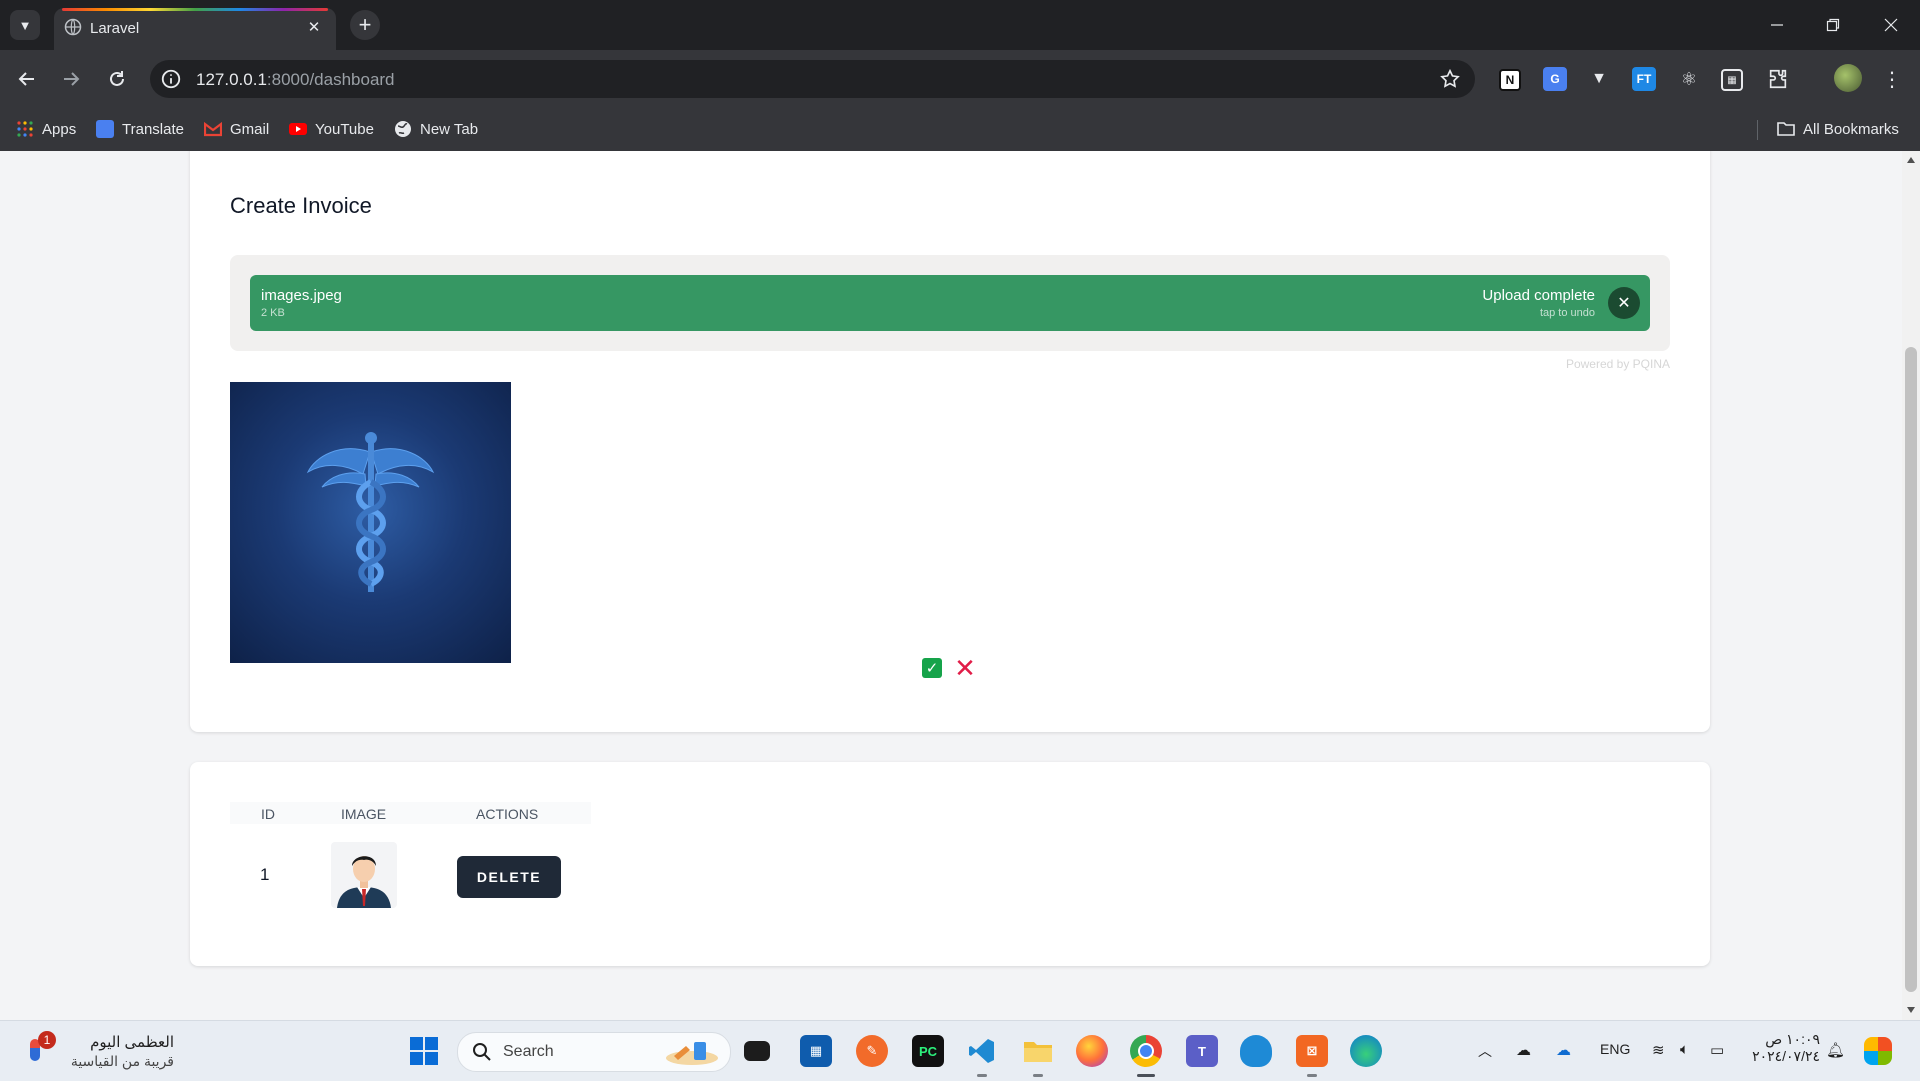 The width and height of the screenshot is (1920, 1081). What do you see at coordinates (1911, 160) in the screenshot?
I see `scroll-up-arrow-icon` at bounding box center [1911, 160].